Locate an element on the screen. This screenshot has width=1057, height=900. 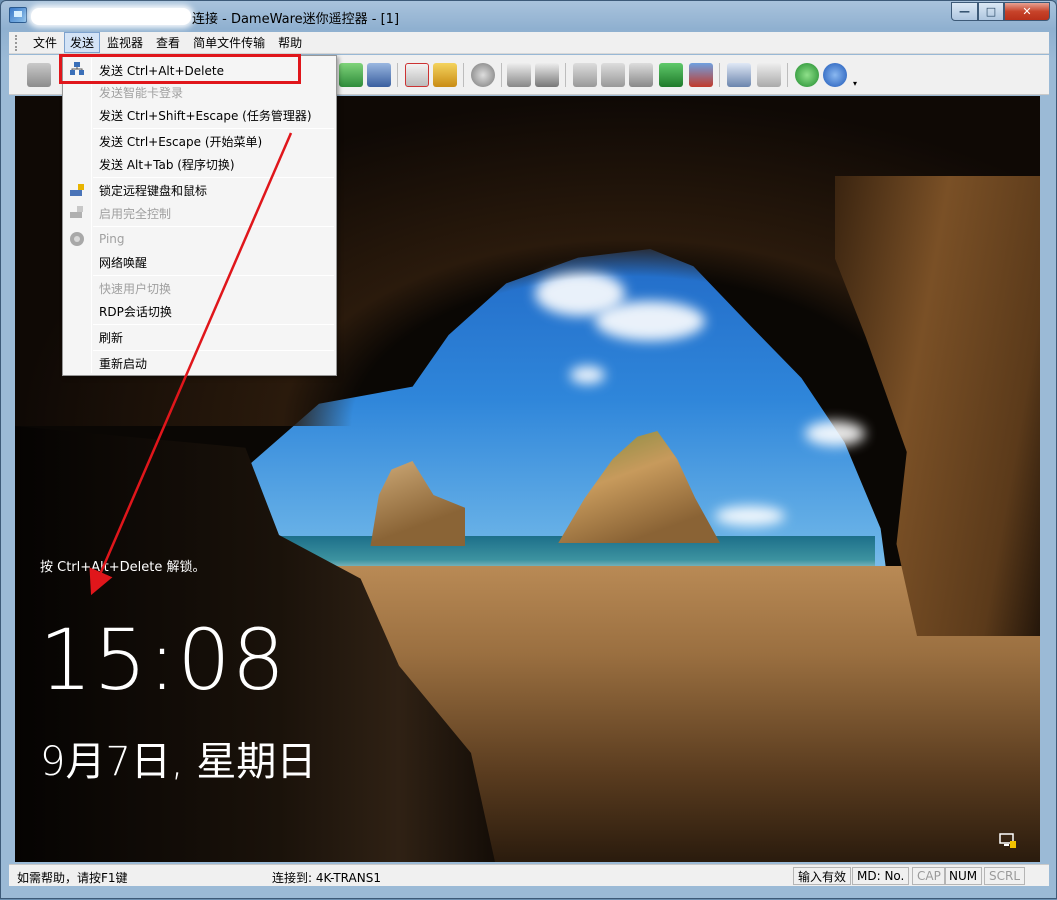
network-icon is located at coordinates (613, 75).